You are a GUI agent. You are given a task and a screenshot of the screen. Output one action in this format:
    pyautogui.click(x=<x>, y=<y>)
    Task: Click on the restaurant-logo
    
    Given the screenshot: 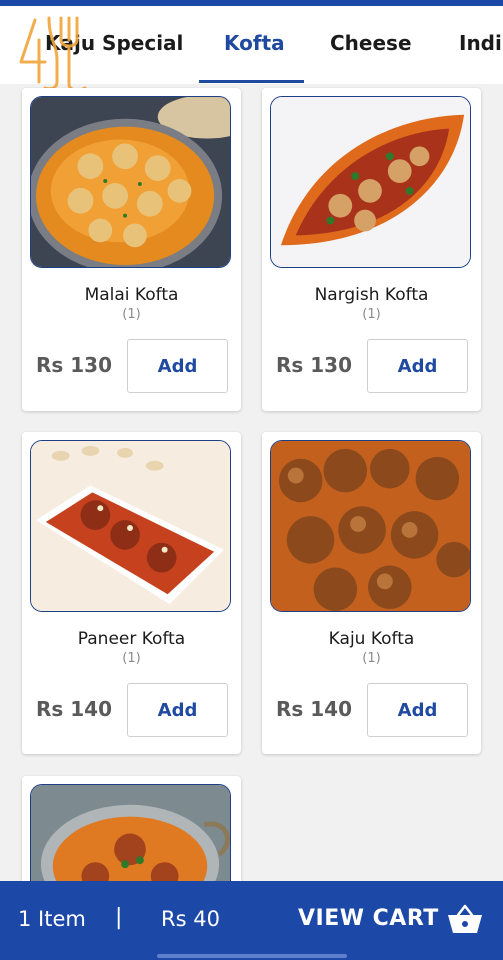 What is the action you would take?
    pyautogui.click(x=53, y=54)
    